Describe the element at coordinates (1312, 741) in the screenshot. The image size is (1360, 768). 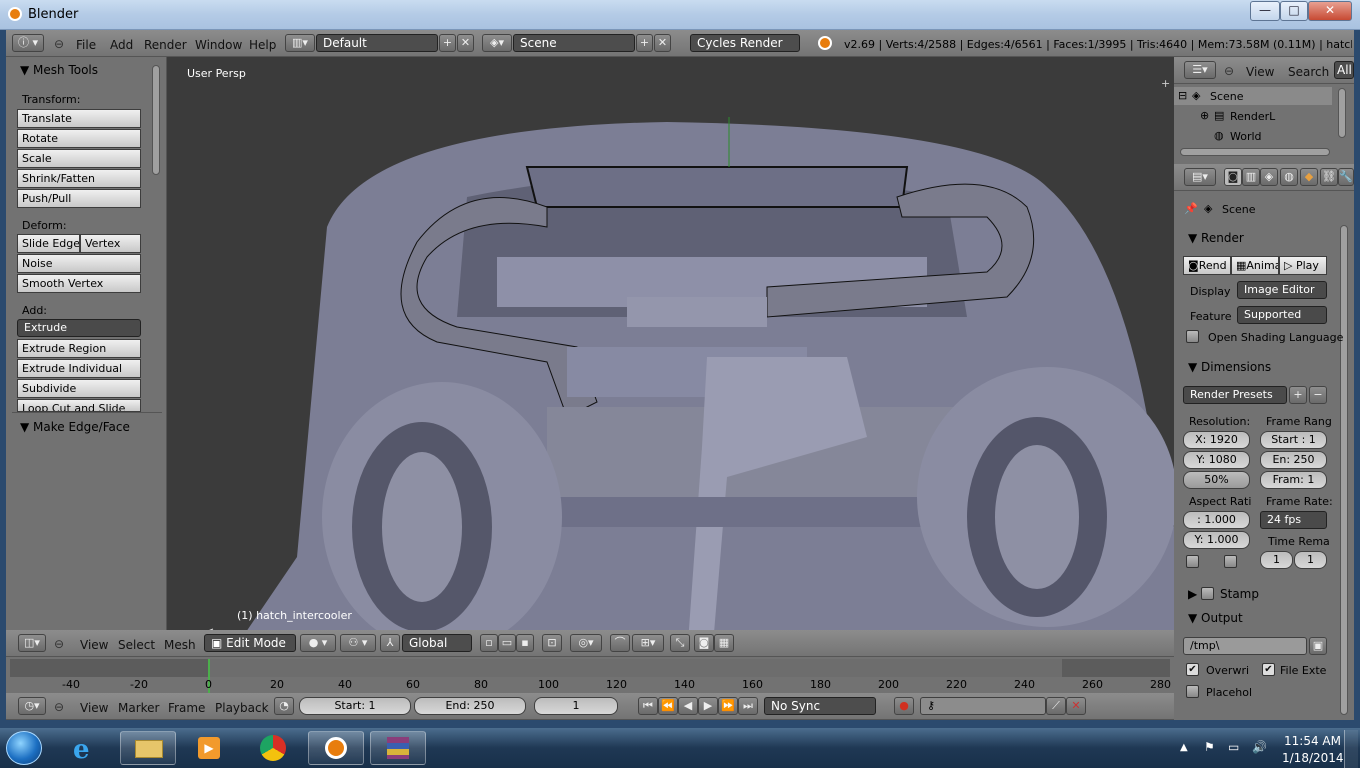
I see `clock-time: 11:54 AM` at that location.